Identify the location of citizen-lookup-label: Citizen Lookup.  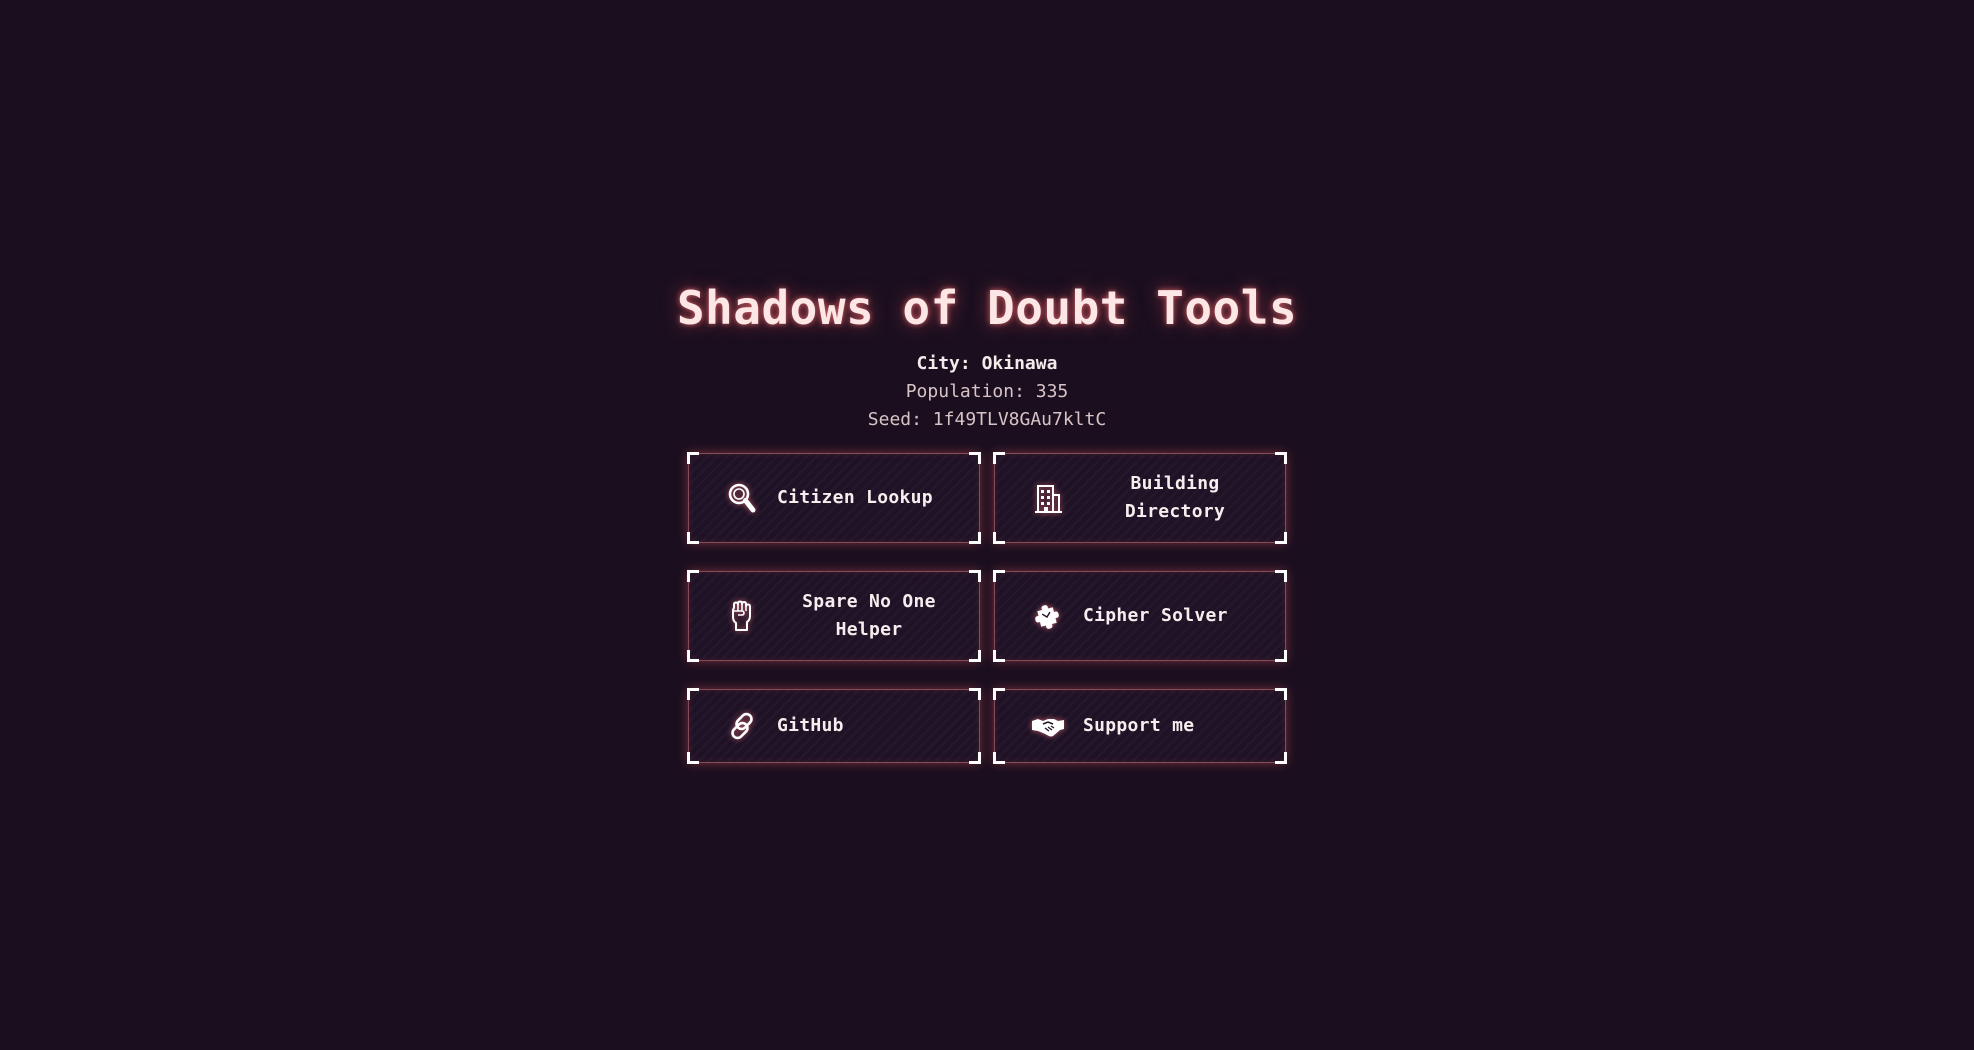
(855, 497).